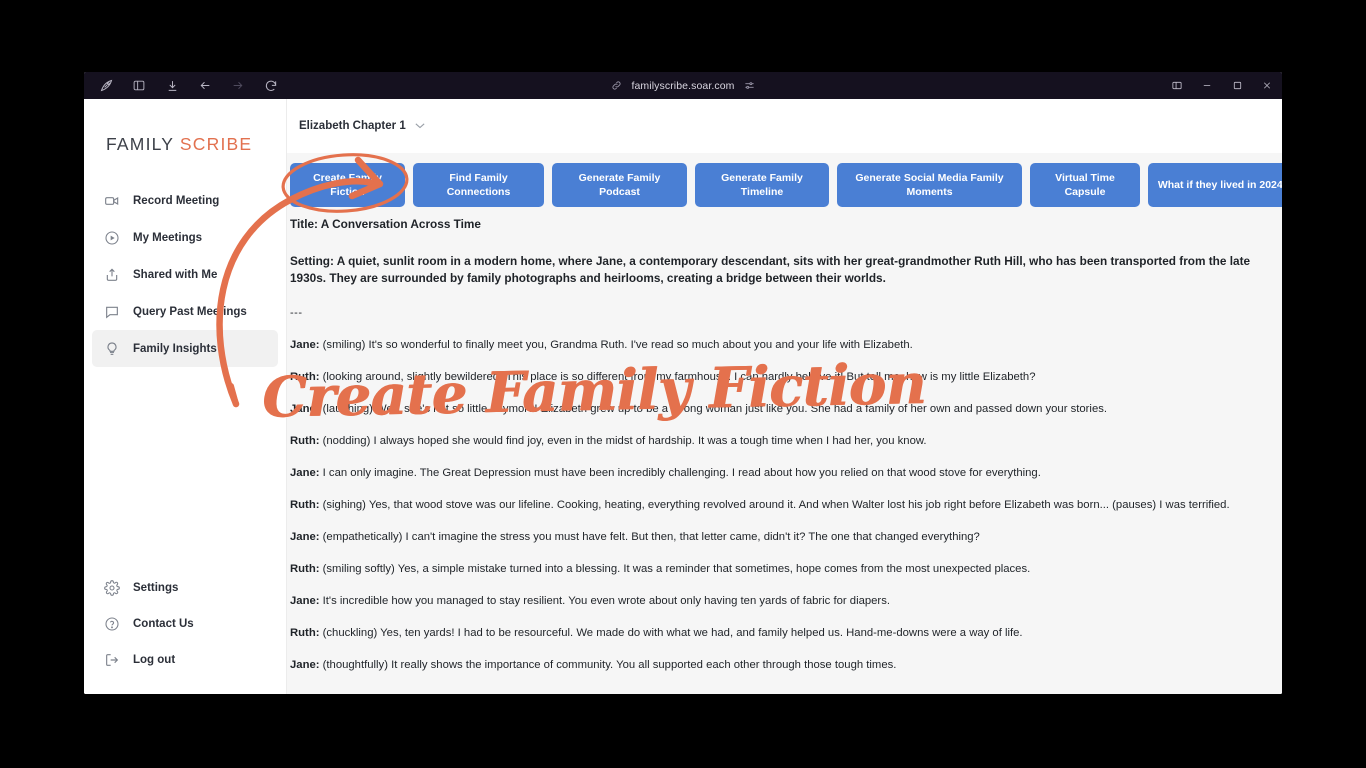 Image resolution: width=1366 pixels, height=768 pixels. Describe the element at coordinates (420, 126) in the screenshot. I see `chevron-down-icon` at that location.